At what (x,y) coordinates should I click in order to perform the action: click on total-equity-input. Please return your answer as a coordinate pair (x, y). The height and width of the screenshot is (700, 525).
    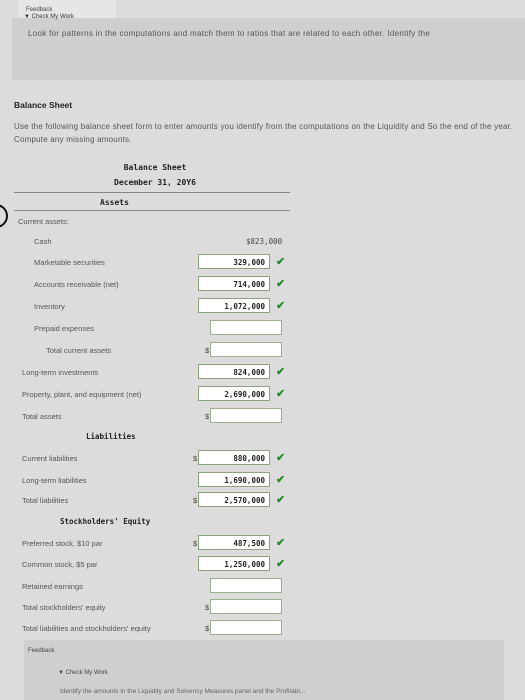
    Looking at the image, I should click on (246, 606).